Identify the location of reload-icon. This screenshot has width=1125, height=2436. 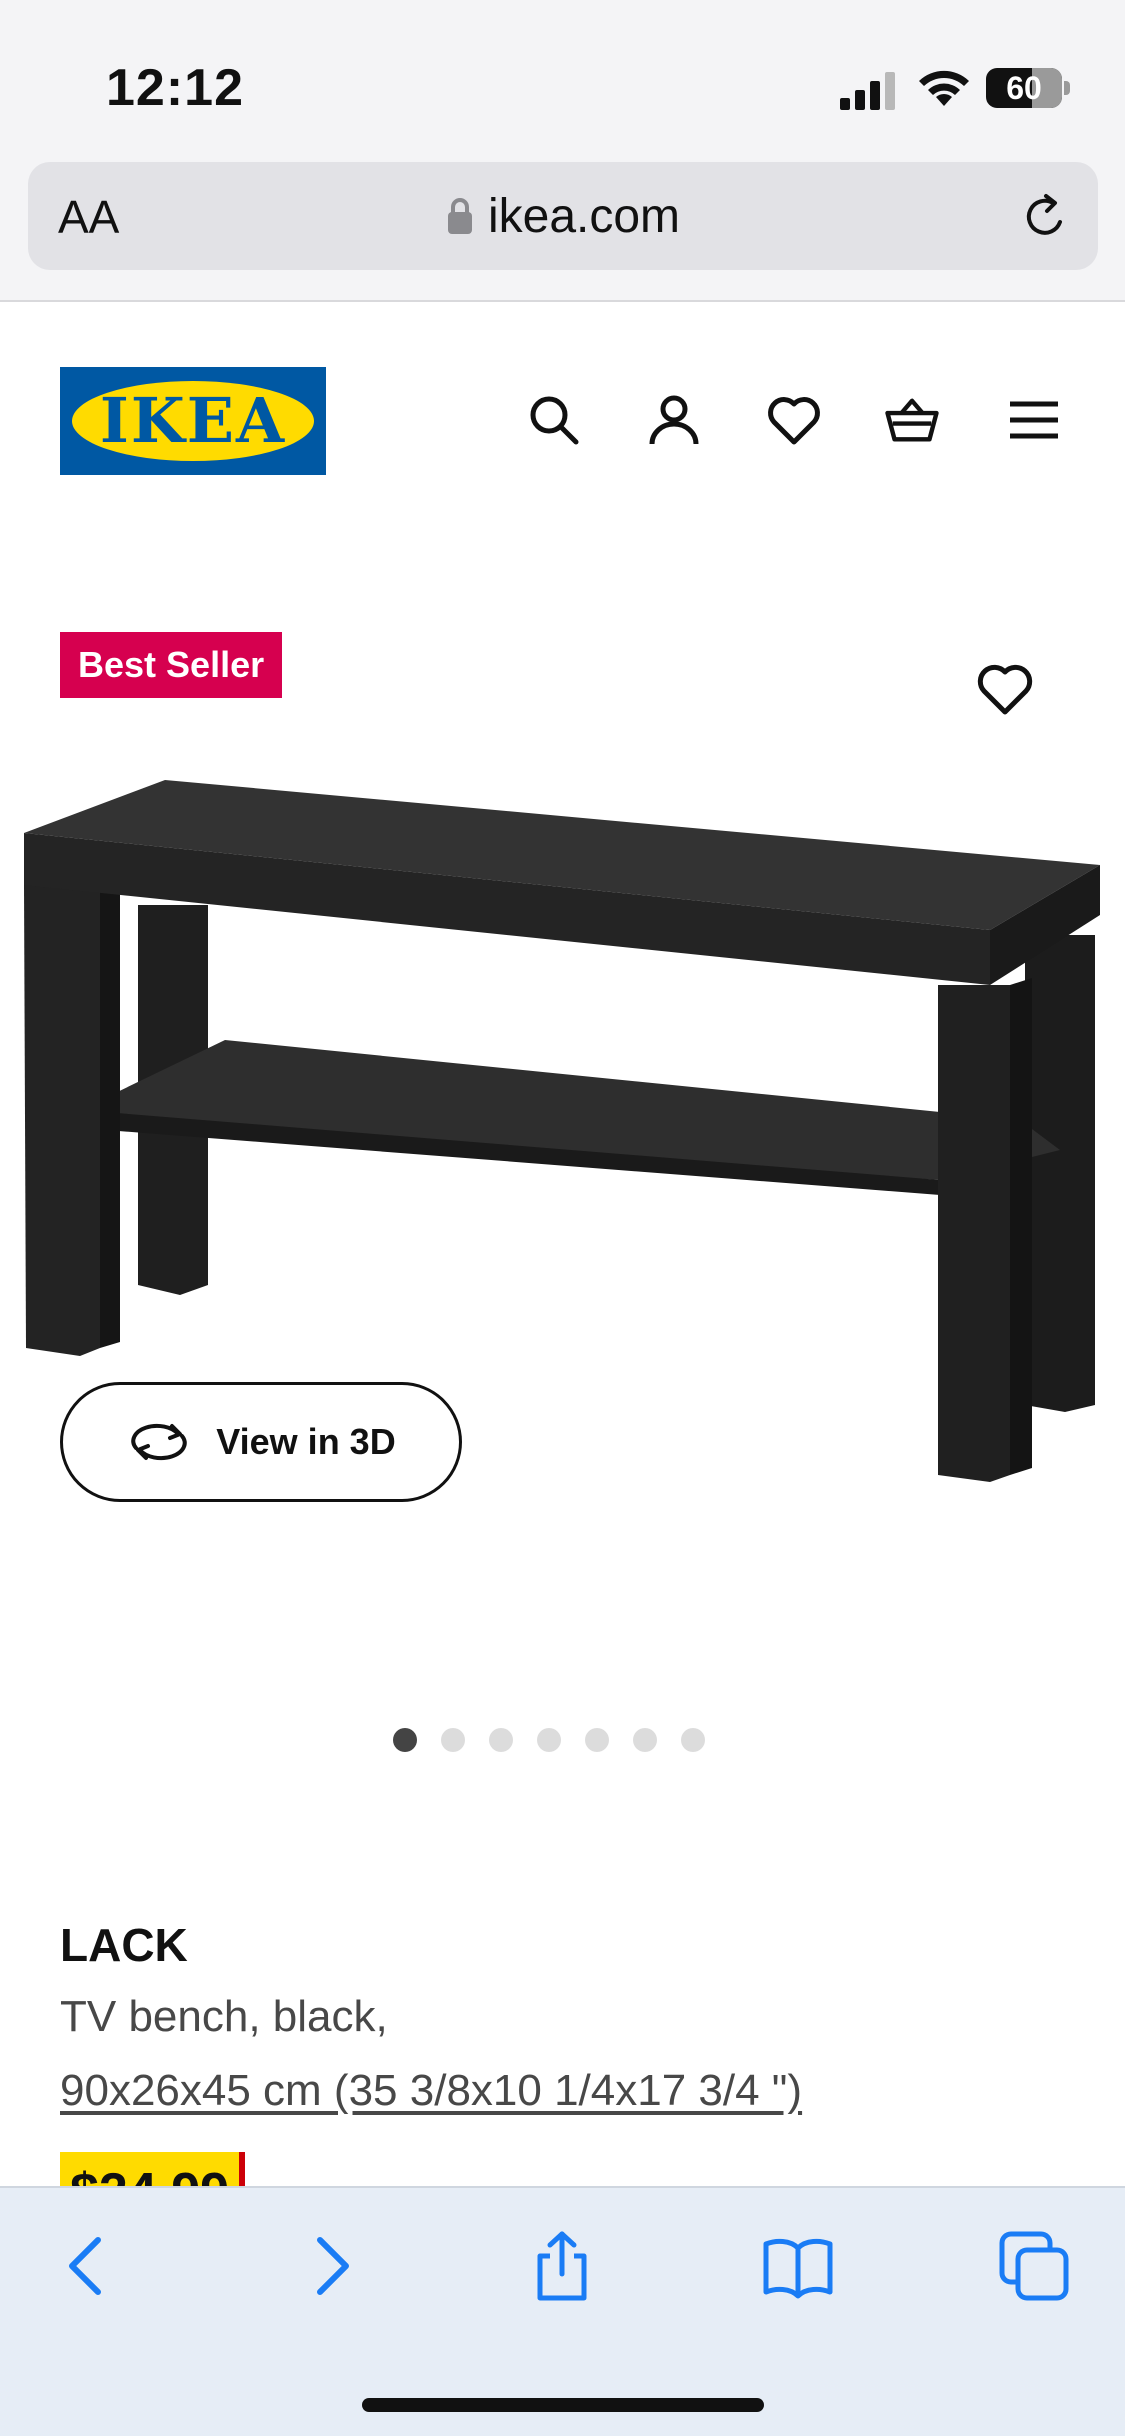
(1045, 217).